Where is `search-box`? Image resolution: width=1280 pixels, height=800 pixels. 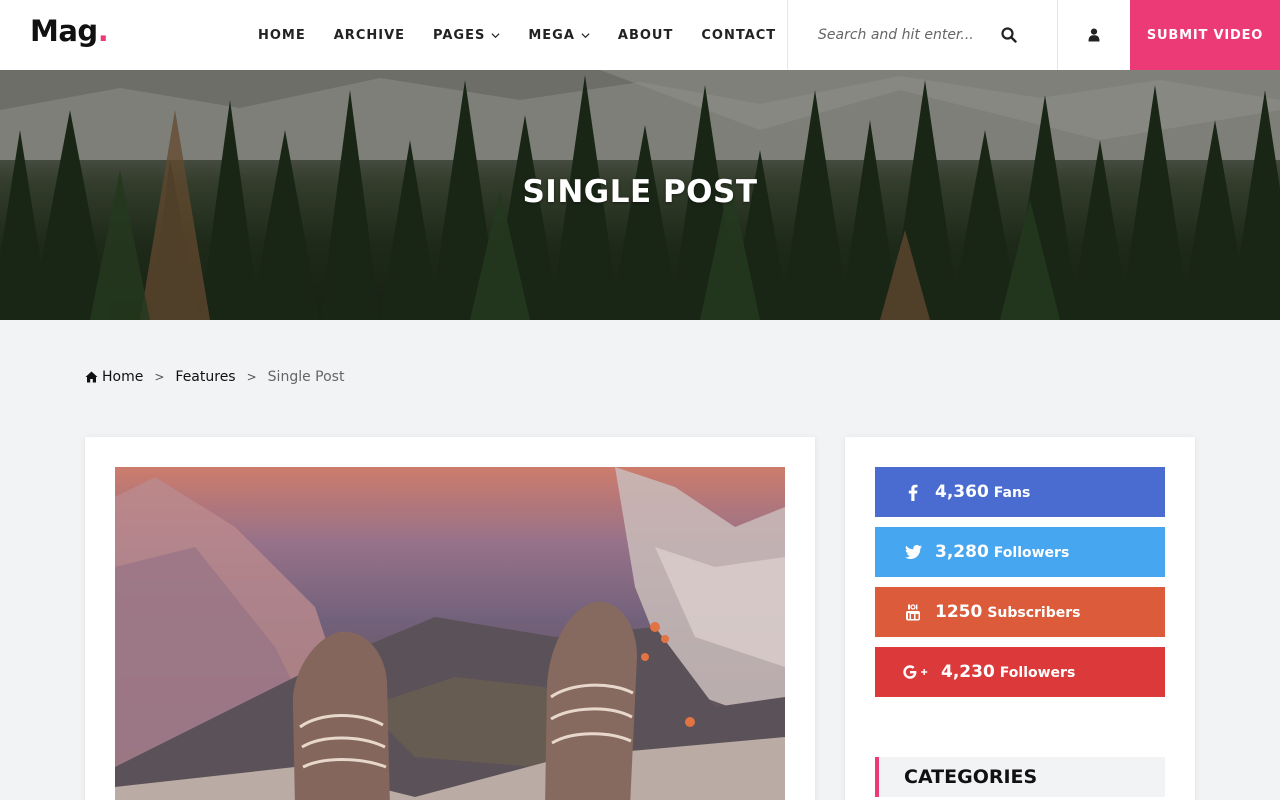
search-box is located at coordinates (922, 35).